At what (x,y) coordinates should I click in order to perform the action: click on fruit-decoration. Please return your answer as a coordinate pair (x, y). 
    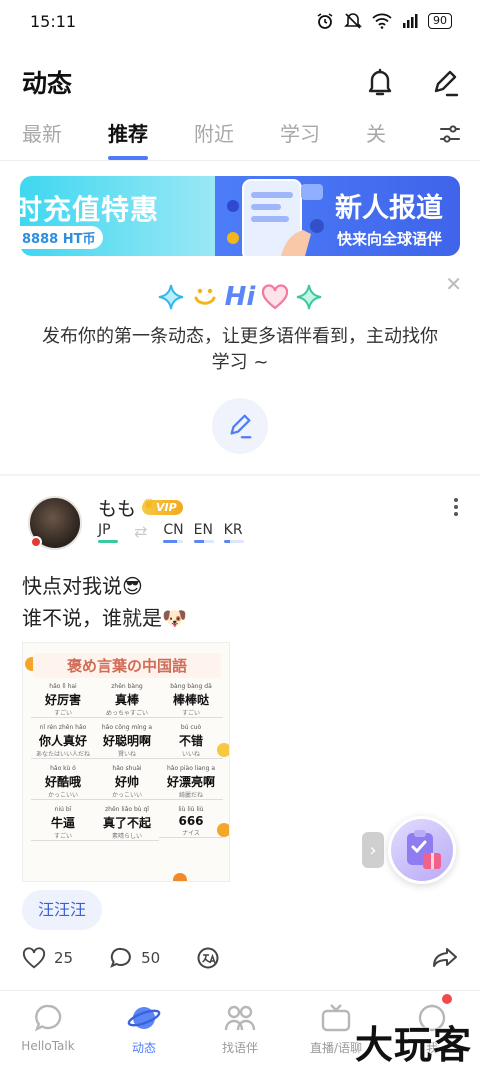
    Looking at the image, I should click on (180, 877).